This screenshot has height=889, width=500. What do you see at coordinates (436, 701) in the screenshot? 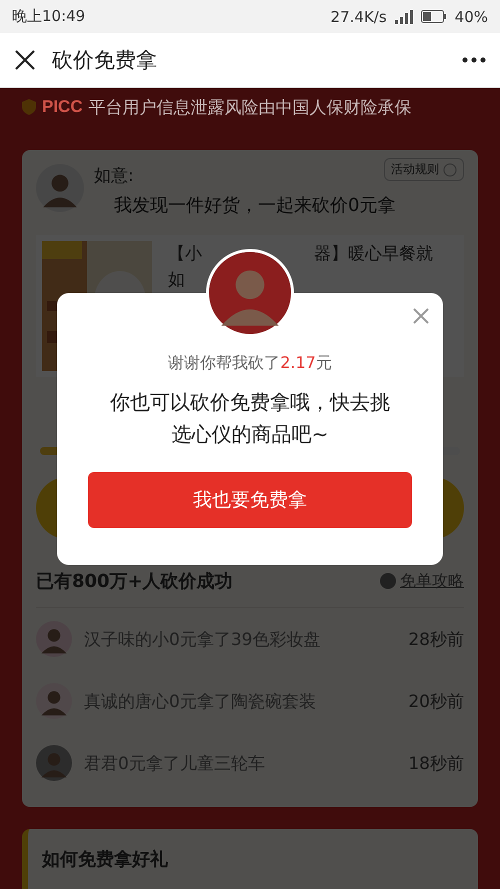
I see `record-time: 20秒前` at bounding box center [436, 701].